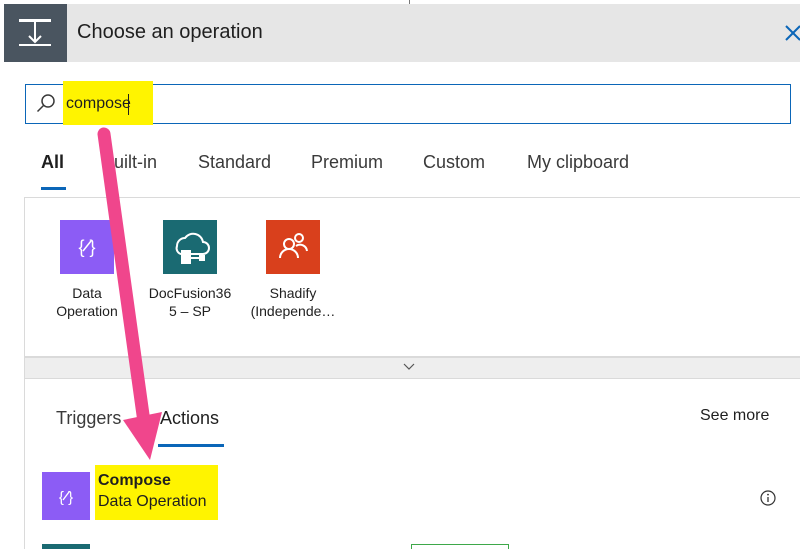  What do you see at coordinates (454, 162) in the screenshot?
I see `tab-custom: Custom` at bounding box center [454, 162].